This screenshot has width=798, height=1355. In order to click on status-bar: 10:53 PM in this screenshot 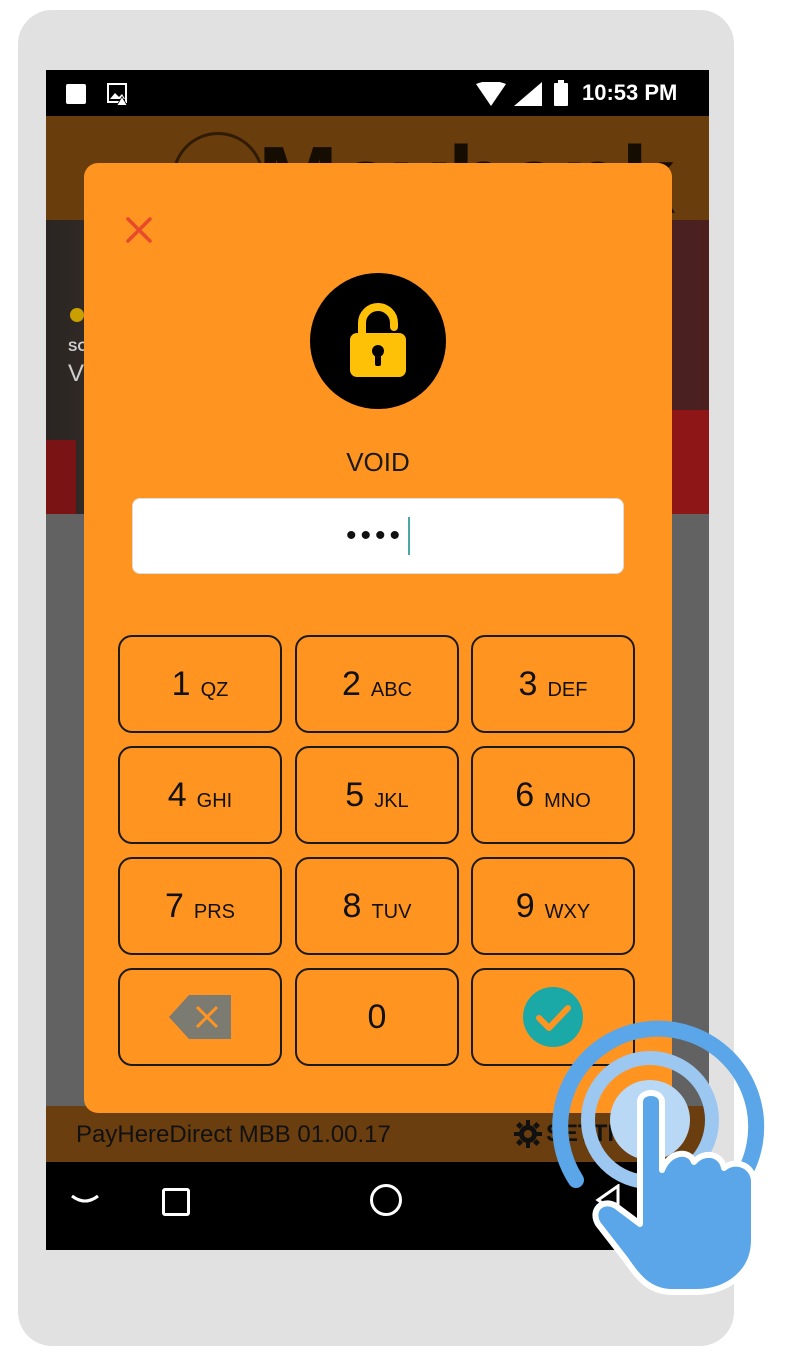, I will do `click(377, 93)`.